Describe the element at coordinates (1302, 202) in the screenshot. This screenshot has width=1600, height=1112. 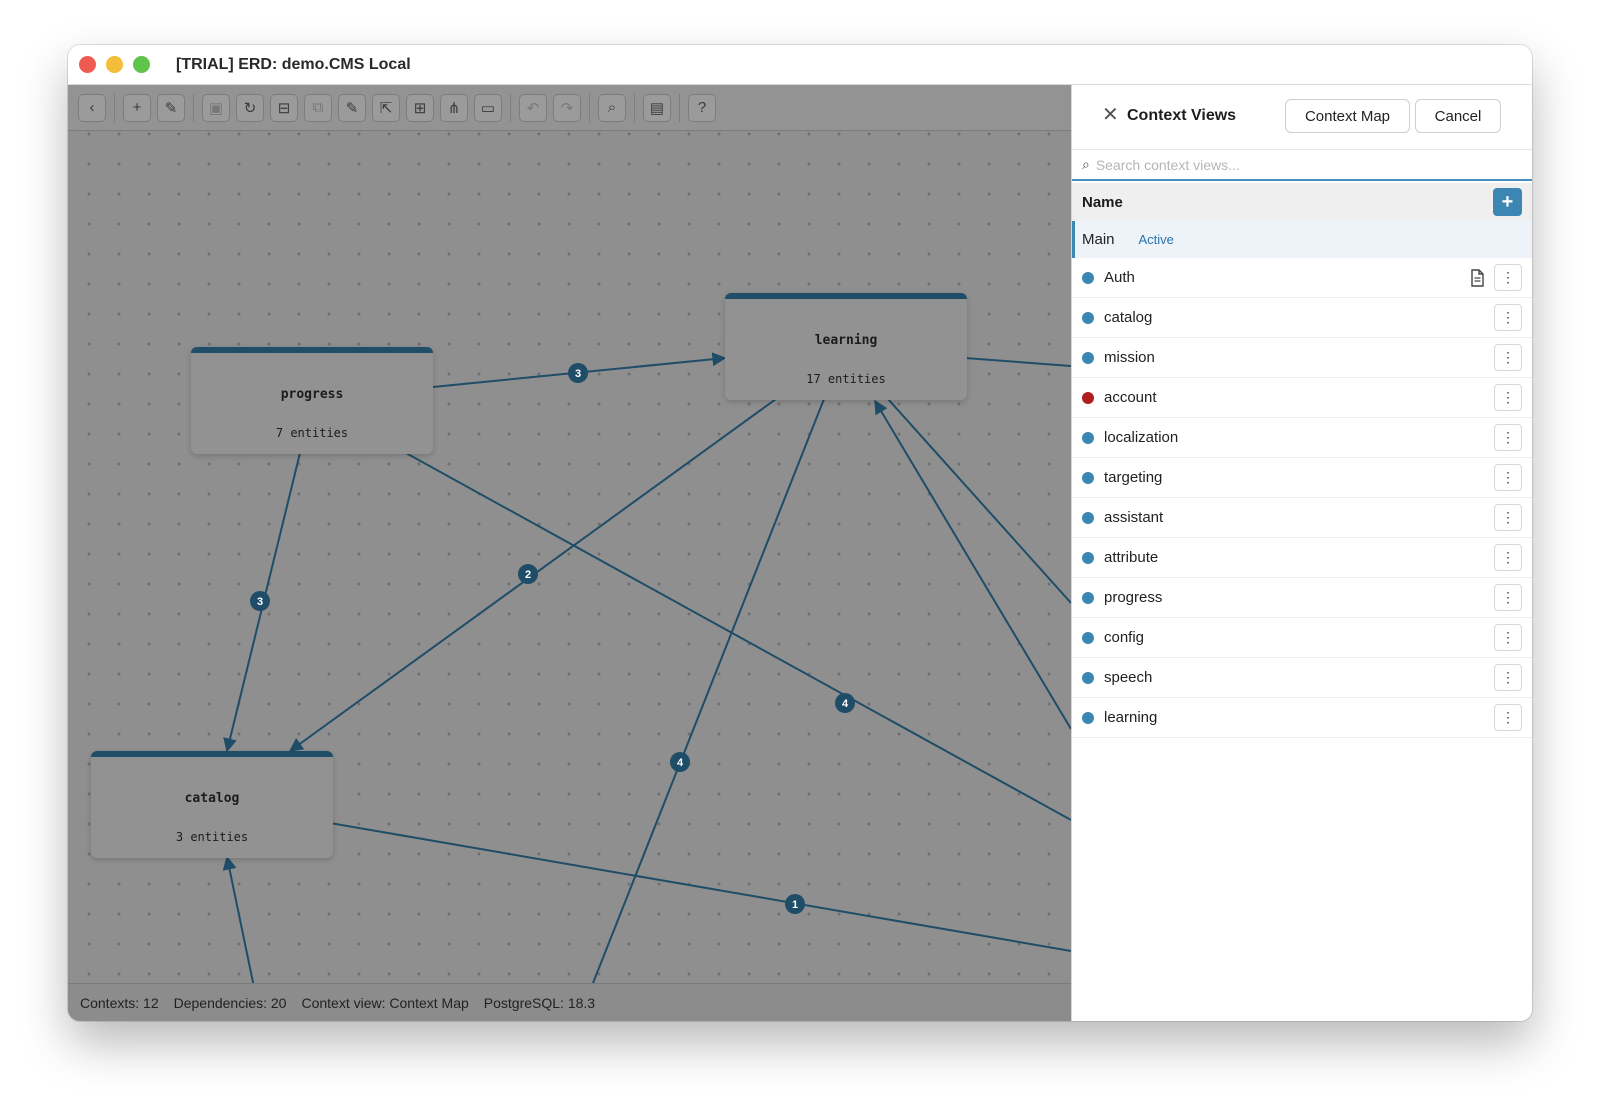
I see `list-header: Name +` at that location.